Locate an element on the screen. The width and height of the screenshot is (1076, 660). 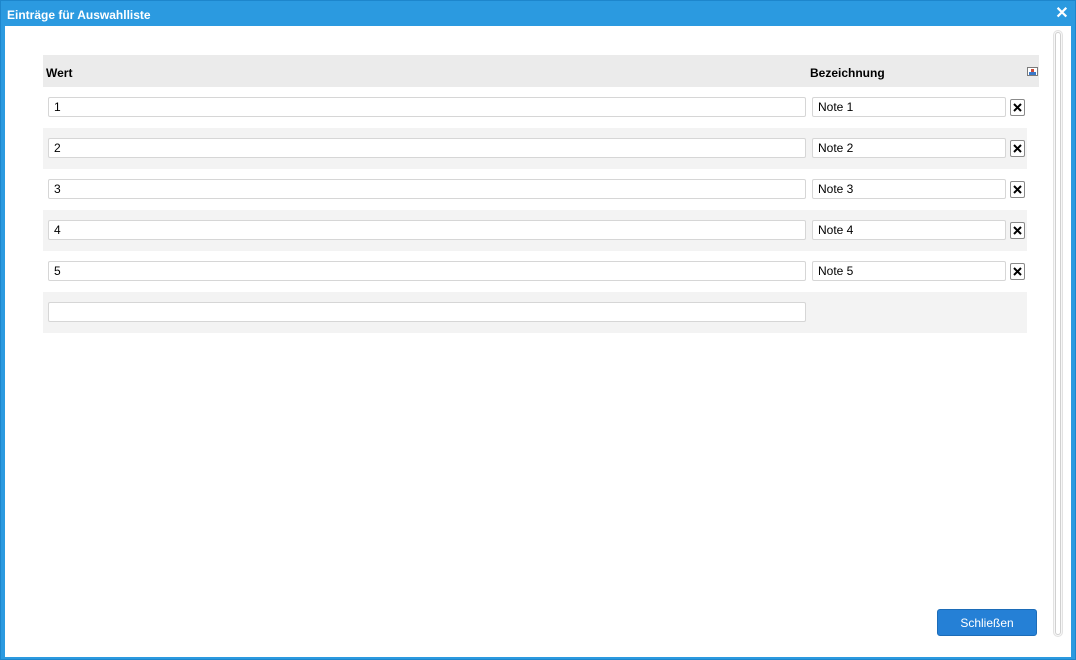
scrollbar-thumb is located at coordinates (1058, 333).